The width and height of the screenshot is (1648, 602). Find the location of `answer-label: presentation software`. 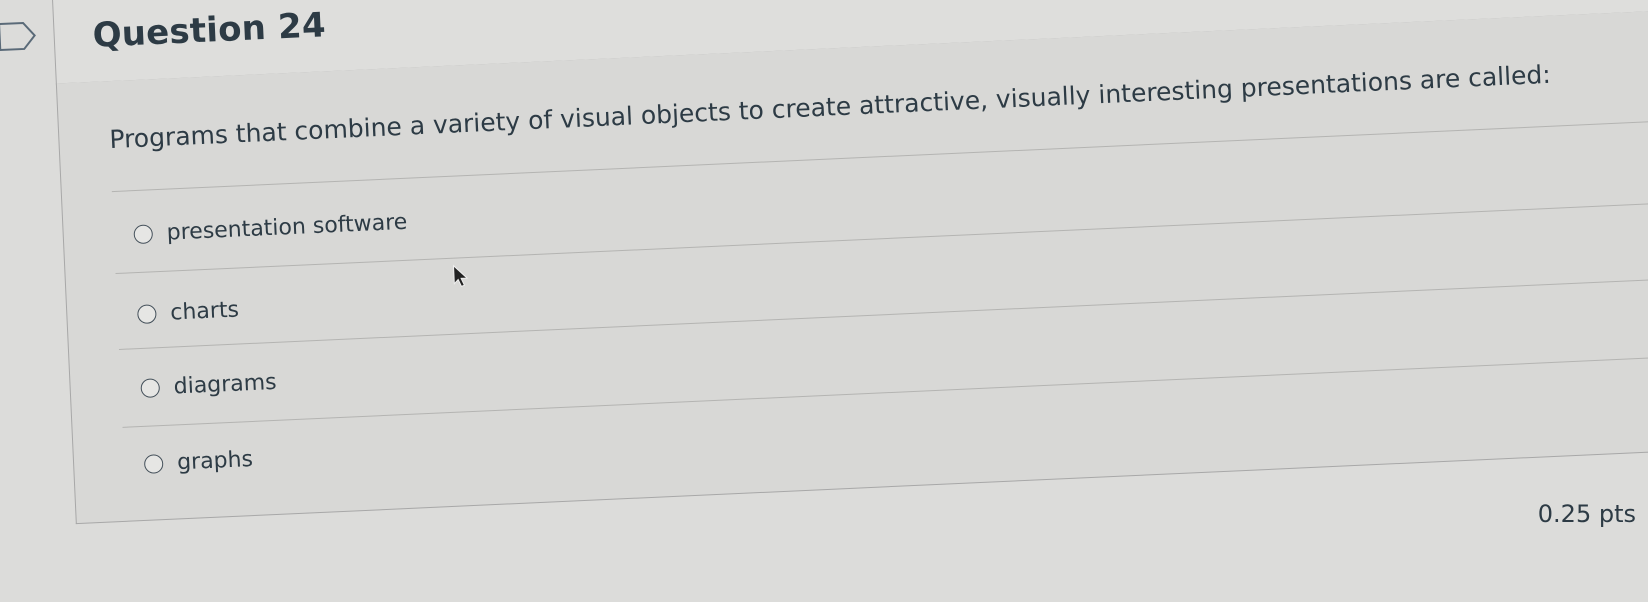

answer-label: presentation software is located at coordinates (287, 227).